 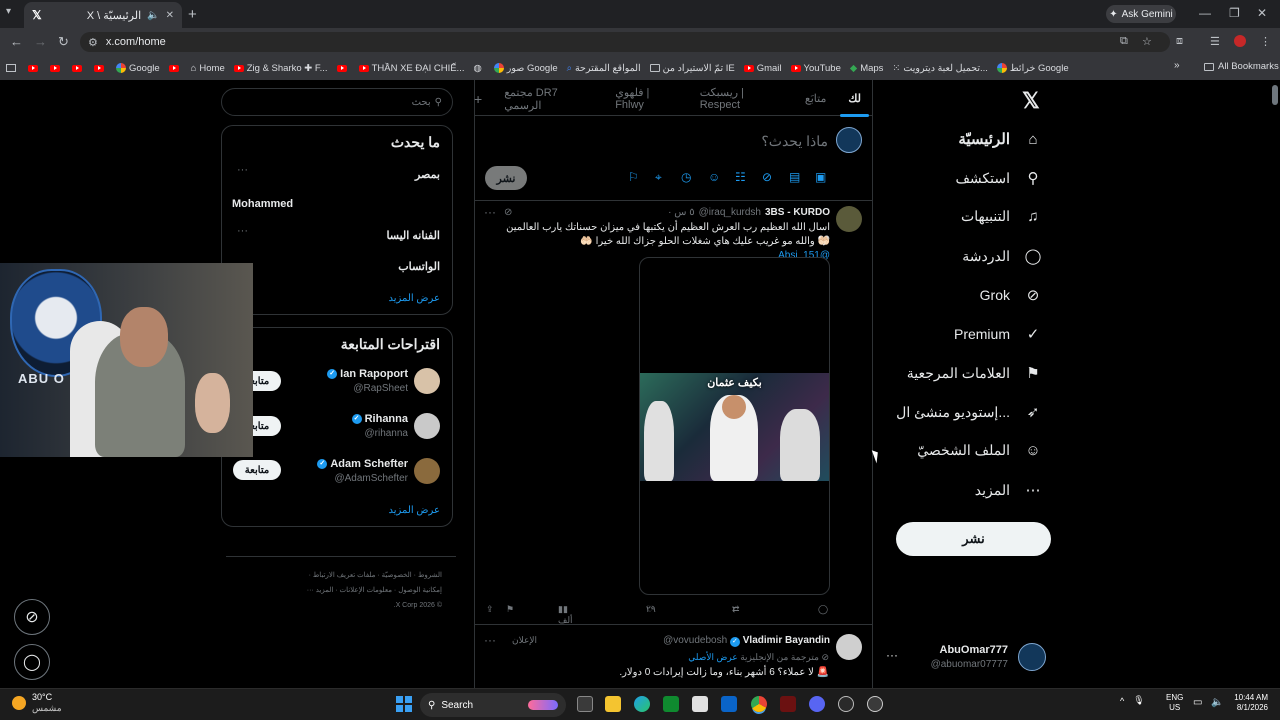 What do you see at coordinates (1008, 490) in the screenshot?
I see `nav-more: المزيد ⋯` at bounding box center [1008, 490].